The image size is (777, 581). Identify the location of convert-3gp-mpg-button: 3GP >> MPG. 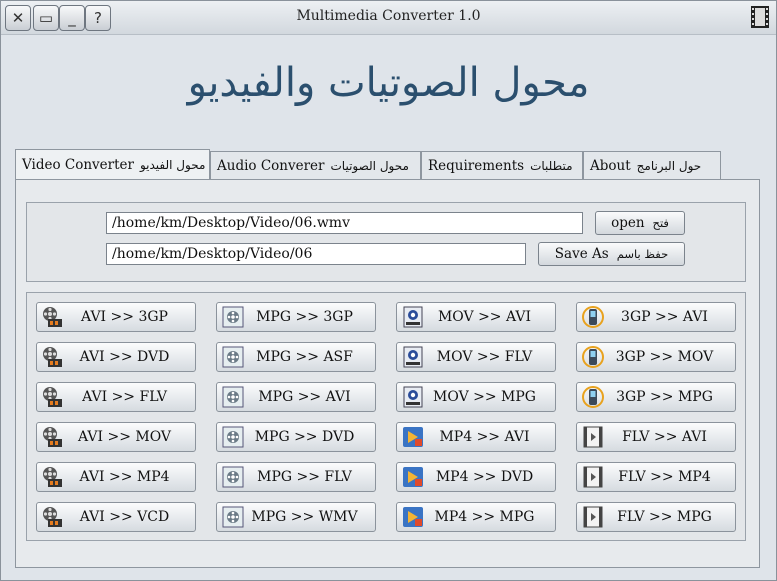
(656, 397).